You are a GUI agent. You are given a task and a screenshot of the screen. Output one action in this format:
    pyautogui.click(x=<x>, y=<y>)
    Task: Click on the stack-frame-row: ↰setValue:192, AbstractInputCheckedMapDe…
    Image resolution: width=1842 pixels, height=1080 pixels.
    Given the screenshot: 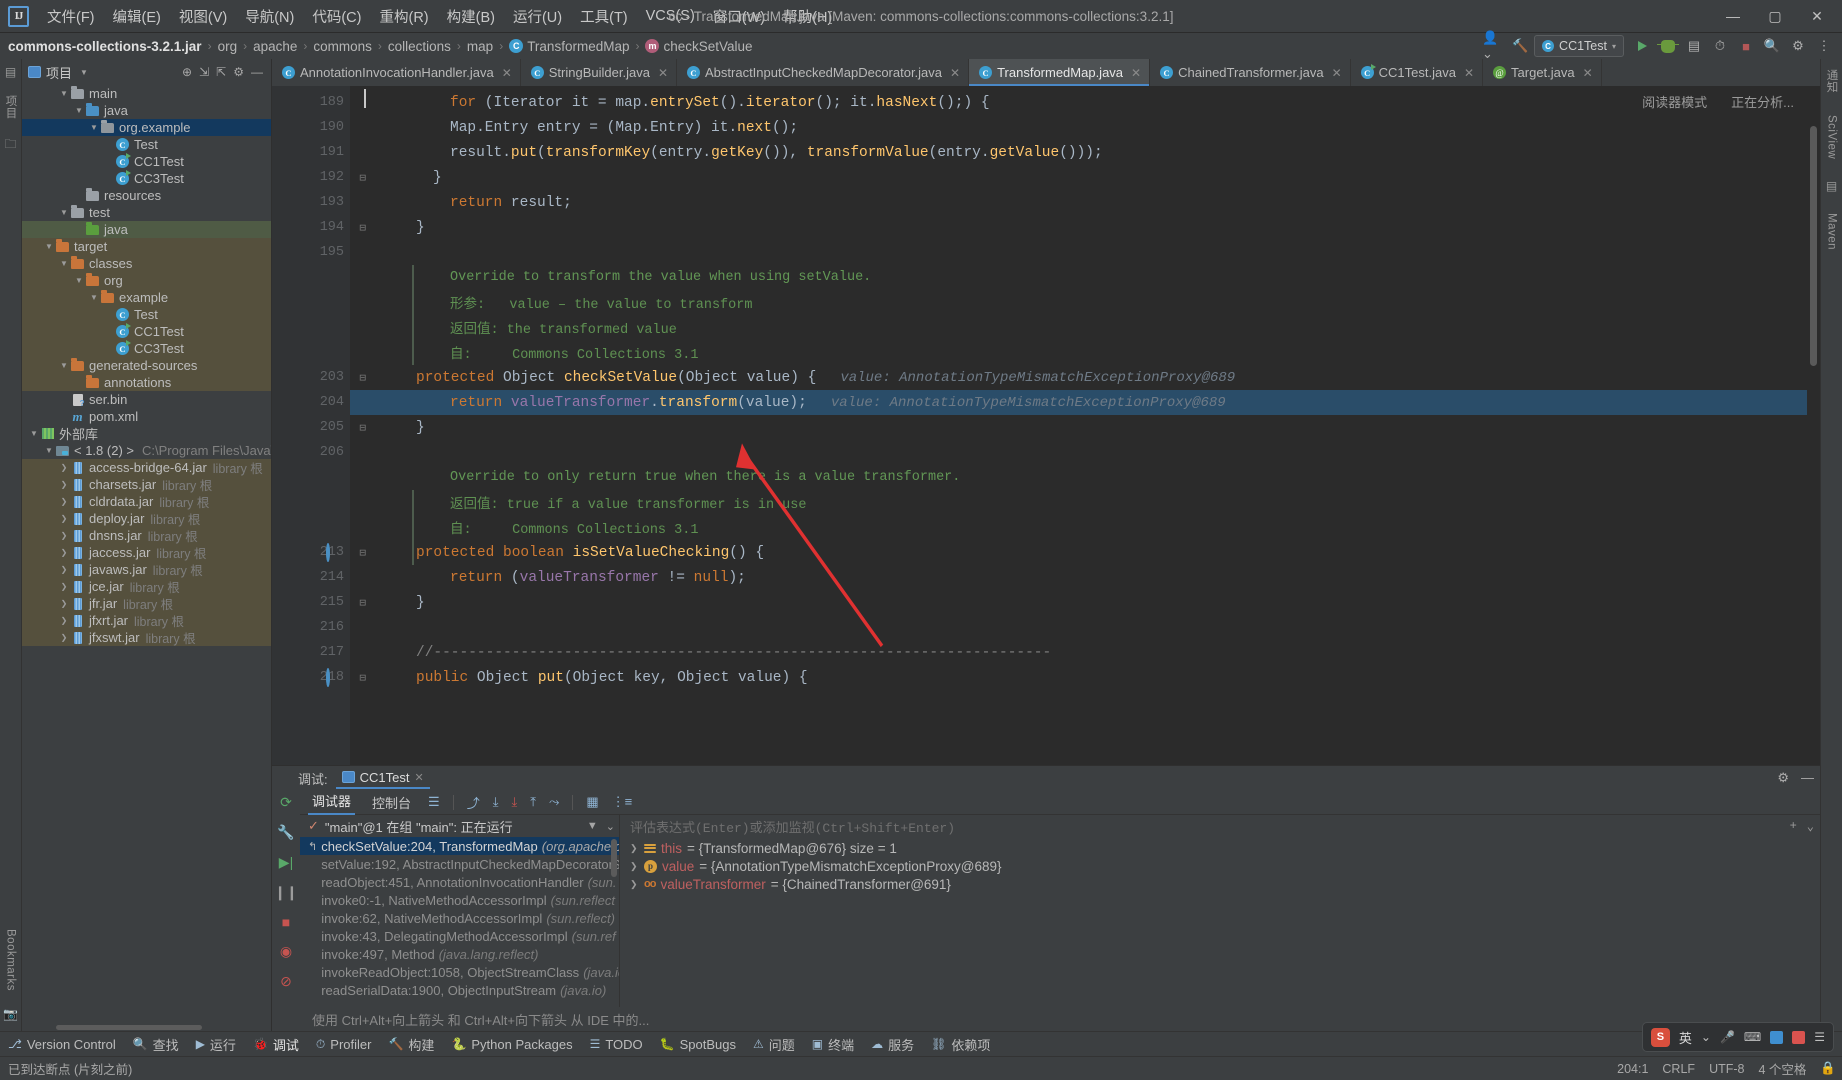 What is the action you would take?
    pyautogui.click(x=459, y=864)
    